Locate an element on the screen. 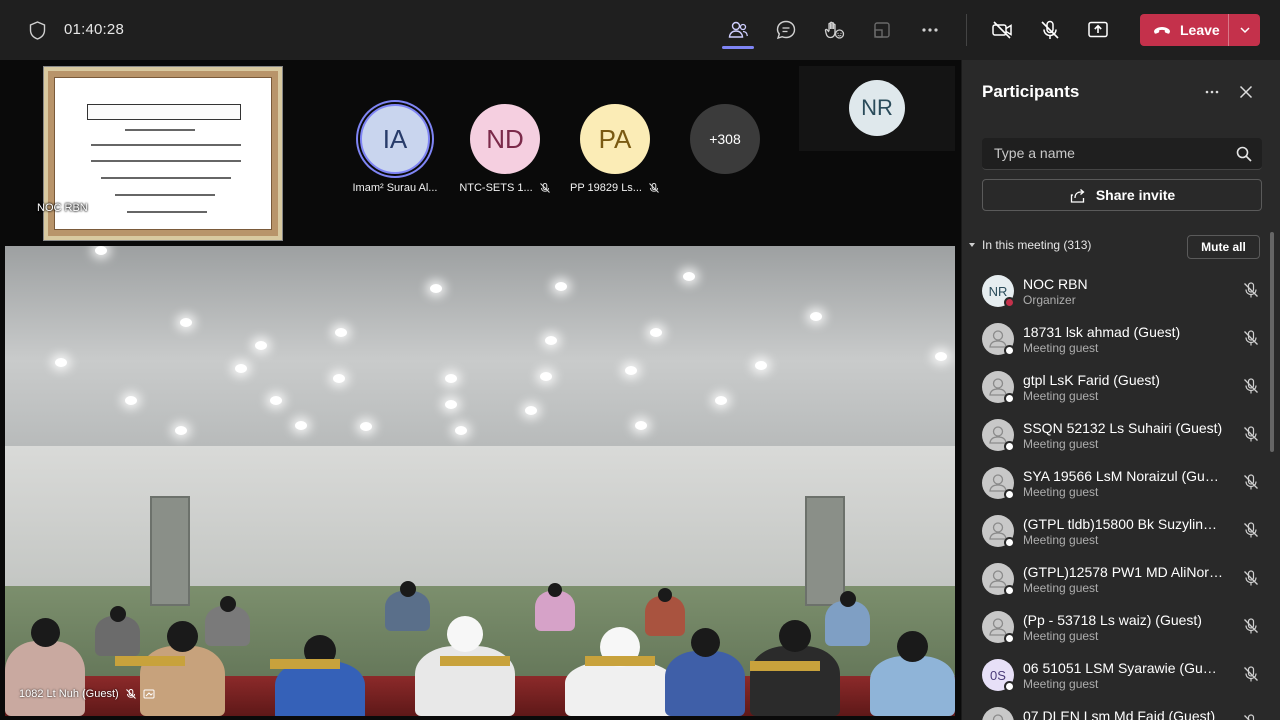 Image resolution: width=1280 pixels, height=720 pixels. panel-more-button is located at coordinates (1212, 92).